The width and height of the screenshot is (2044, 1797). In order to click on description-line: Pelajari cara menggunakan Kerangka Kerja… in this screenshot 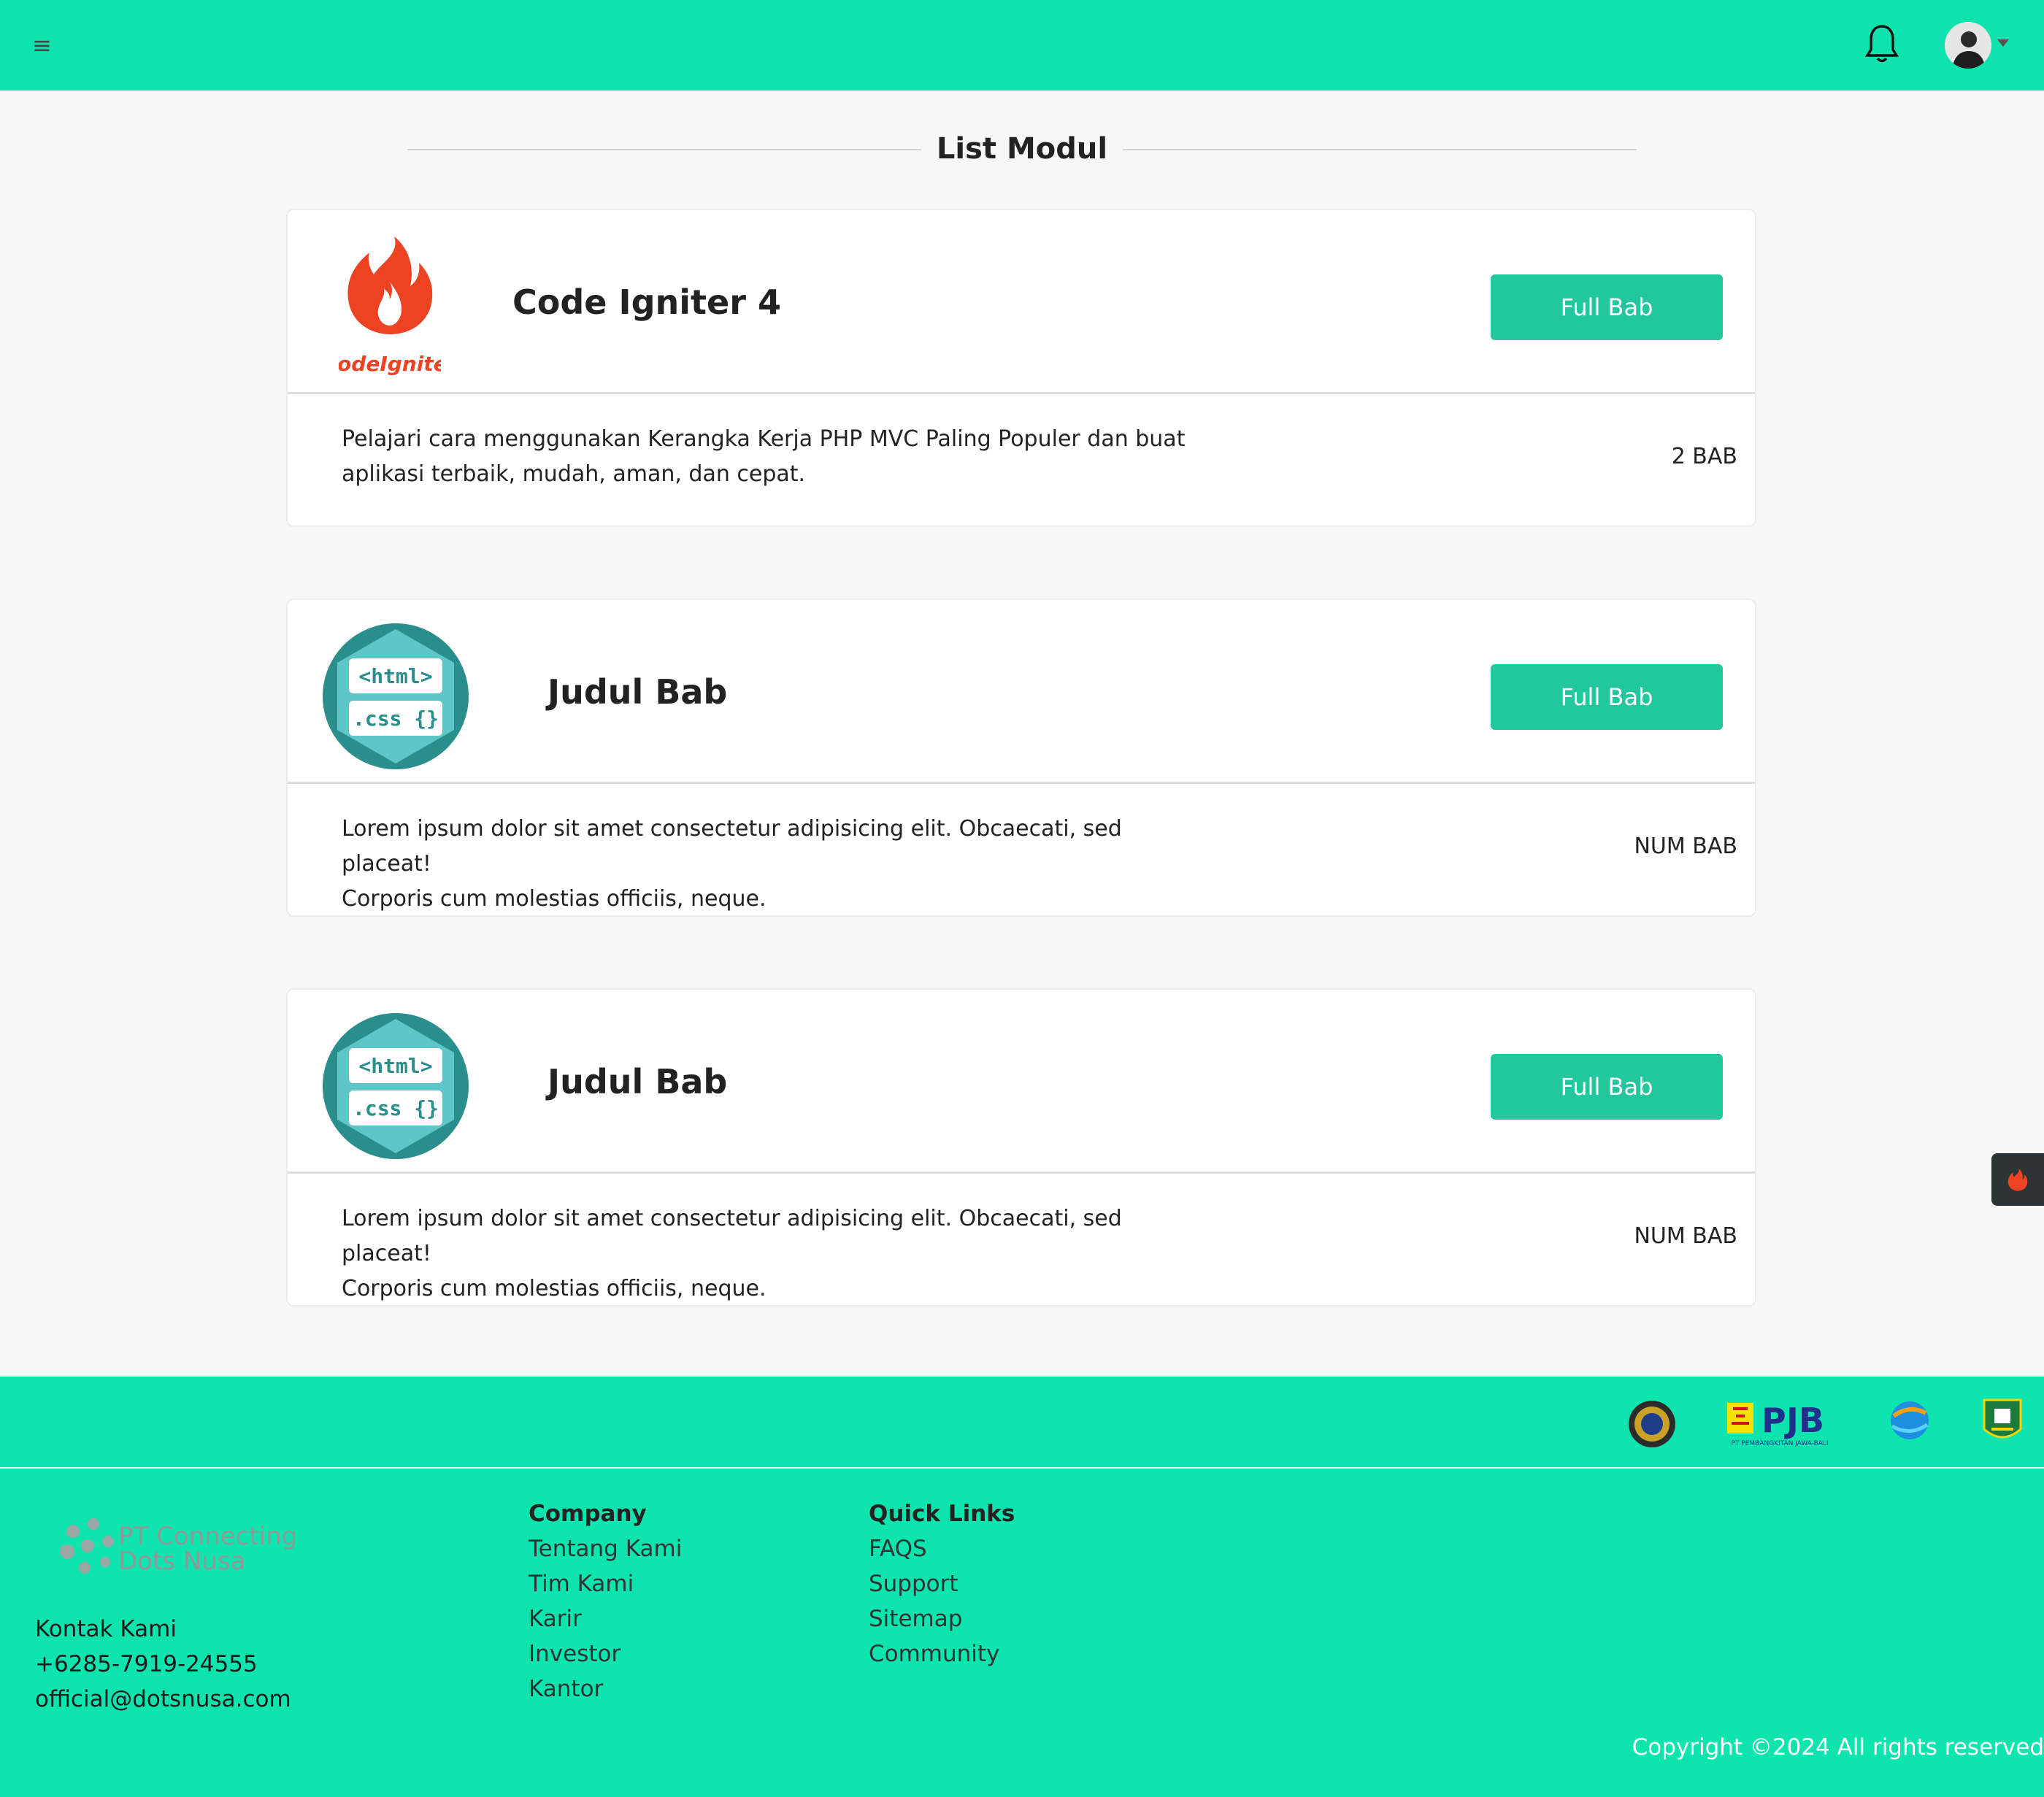, I will do `click(764, 439)`.